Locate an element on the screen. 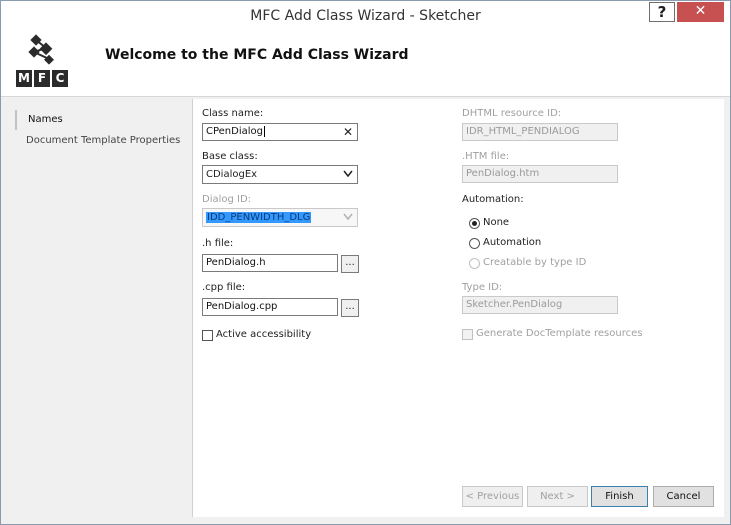 The image size is (731, 525). htm-file-label: .HTM file: is located at coordinates (486, 156).